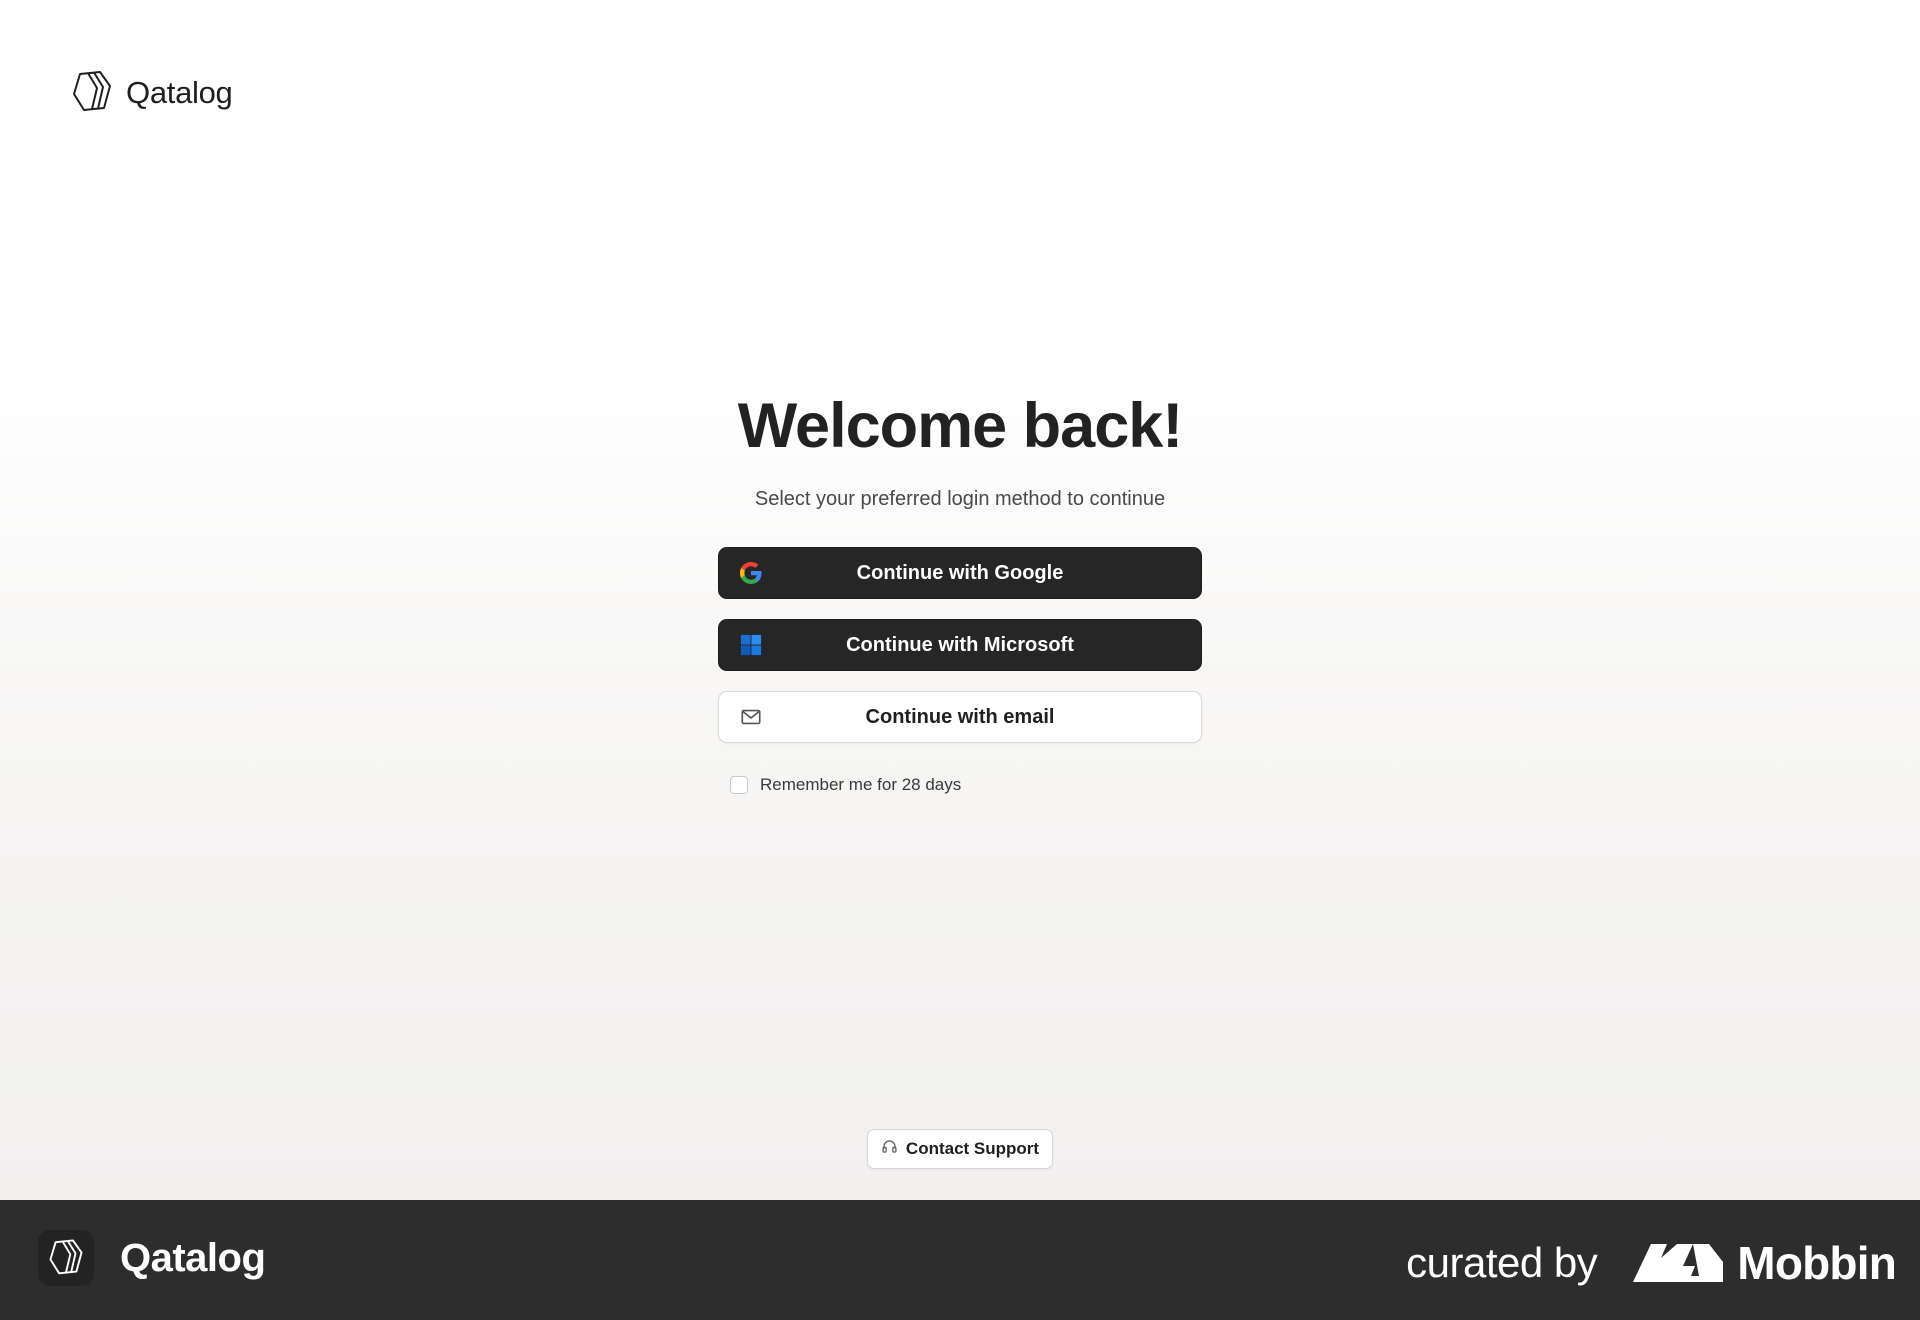 This screenshot has width=1920, height=1320. I want to click on app-tile, so click(66, 1258).